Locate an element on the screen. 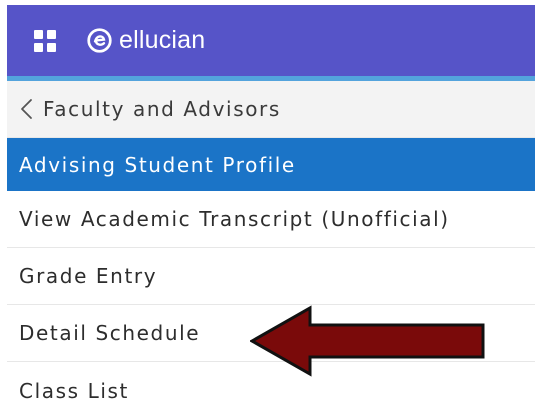  menu-item-grade-entry: Grade Entry is located at coordinates (271, 276).